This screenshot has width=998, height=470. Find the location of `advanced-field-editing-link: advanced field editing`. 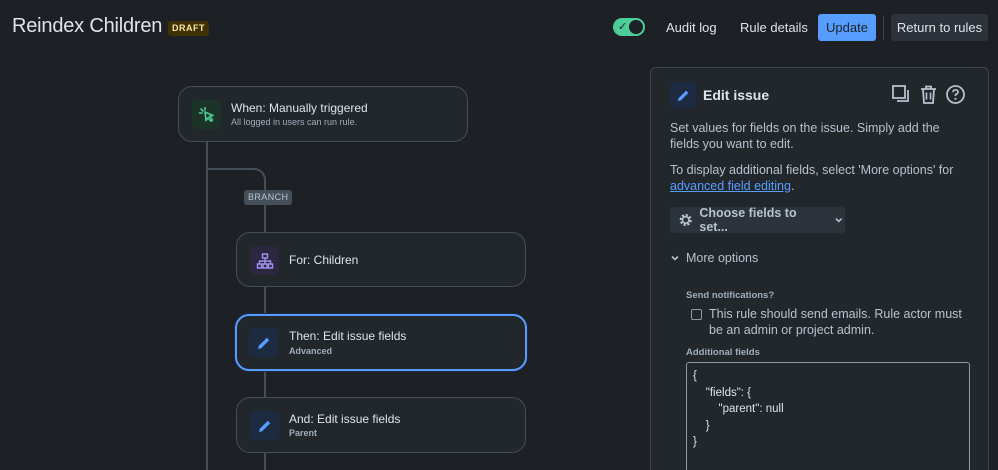

advanced-field-editing-link: advanced field editing is located at coordinates (730, 186).